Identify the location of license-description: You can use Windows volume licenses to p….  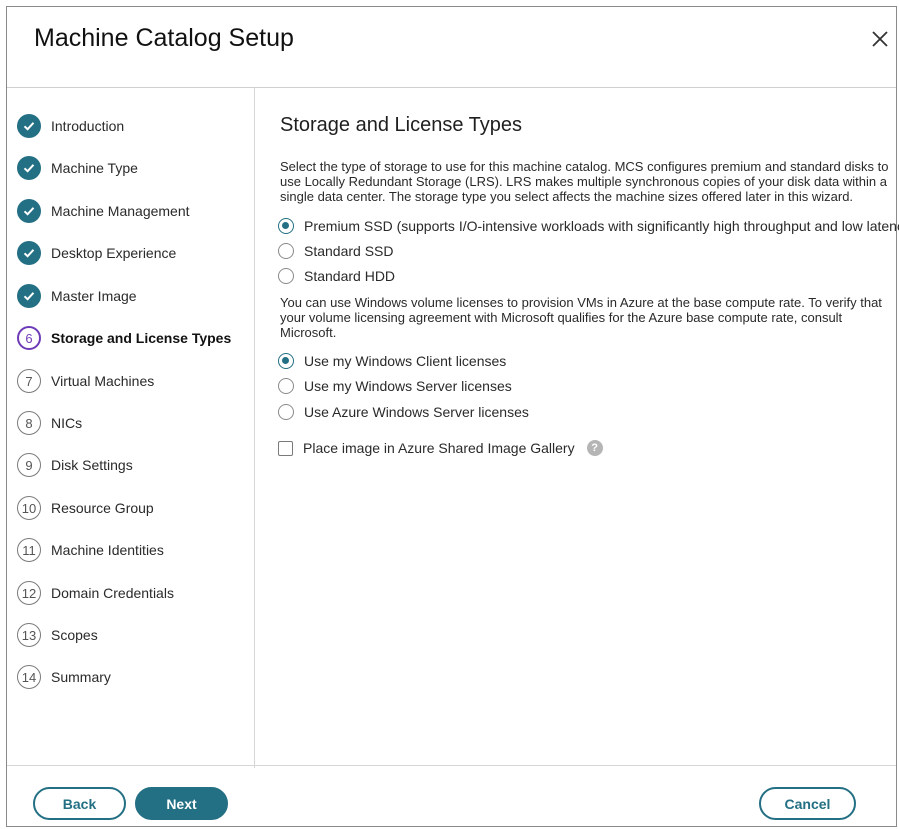
(581, 317).